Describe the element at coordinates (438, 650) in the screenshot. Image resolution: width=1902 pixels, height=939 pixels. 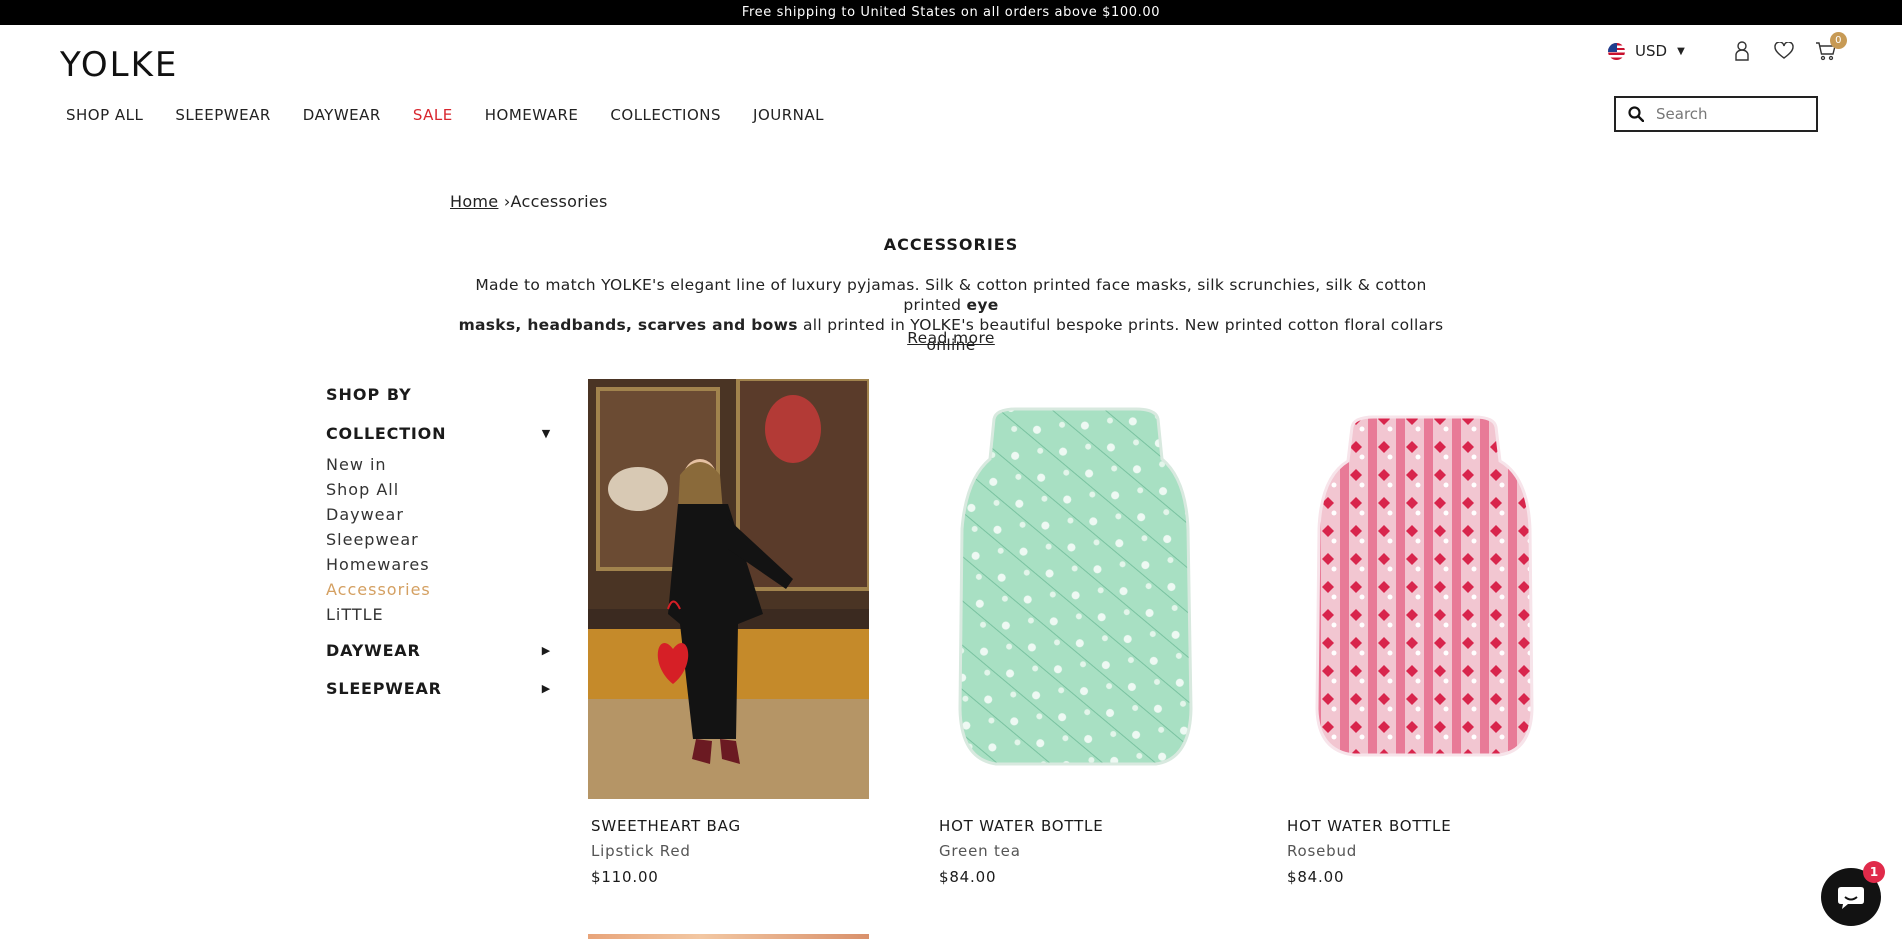
I see `filter-group-daywear: DAYWEAR ▶` at that location.